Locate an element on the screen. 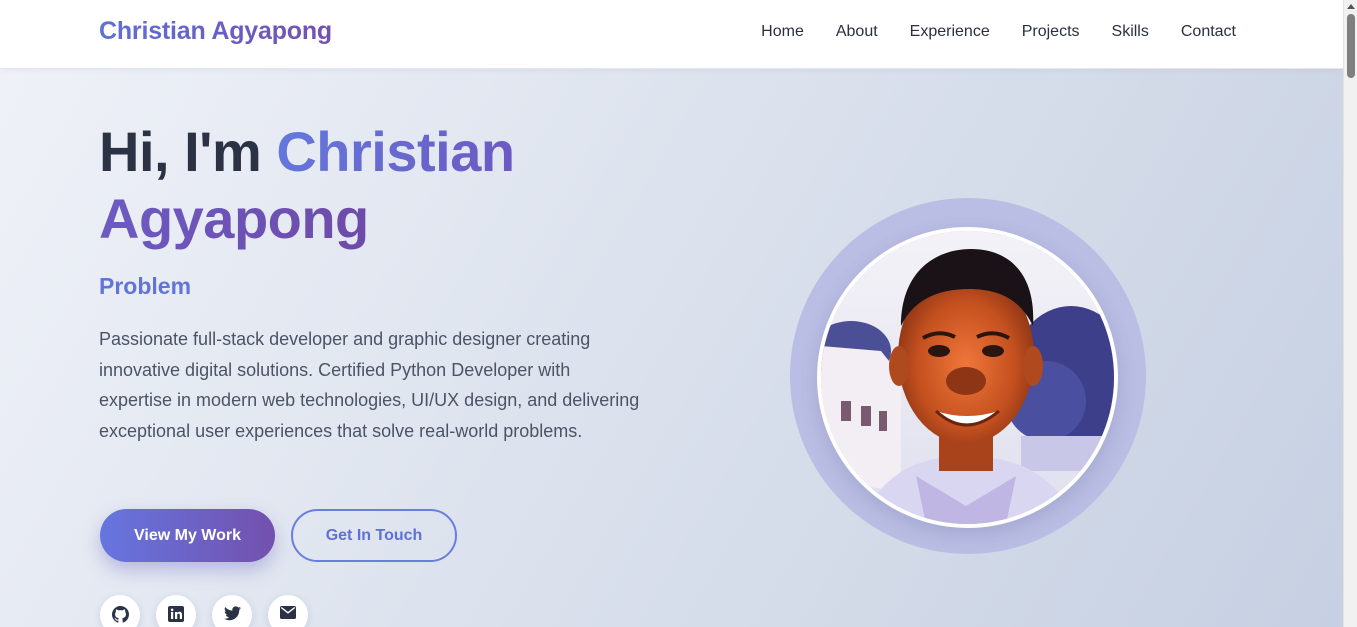 This screenshot has width=1357, height=627. twitter-link is located at coordinates (232, 611).